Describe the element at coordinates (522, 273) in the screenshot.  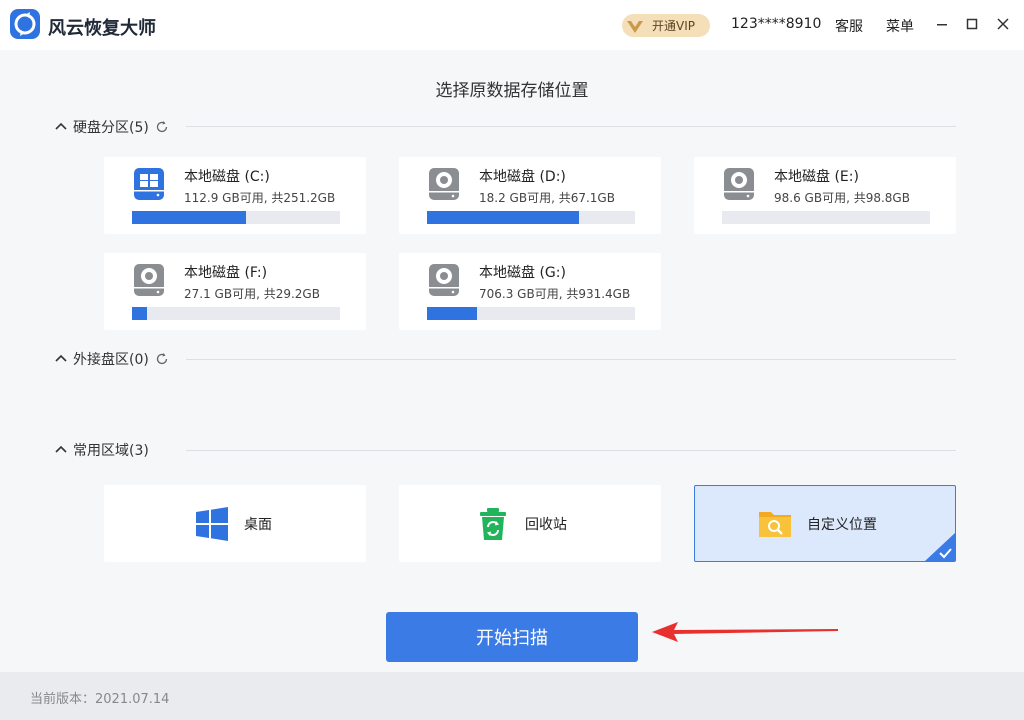
I see `drive-name: 本地磁盘 (G:)` at that location.